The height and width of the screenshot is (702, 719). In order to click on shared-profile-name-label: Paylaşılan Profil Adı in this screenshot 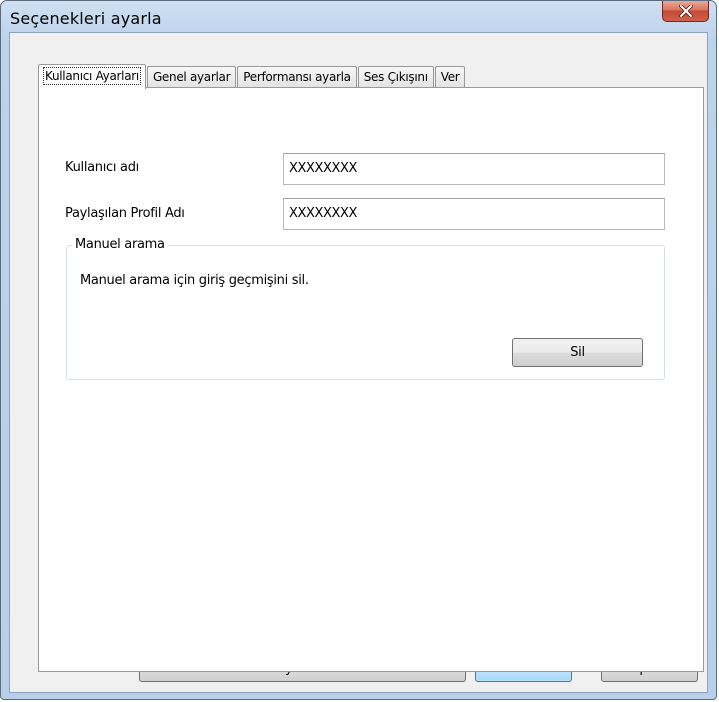, I will do `click(125, 213)`.